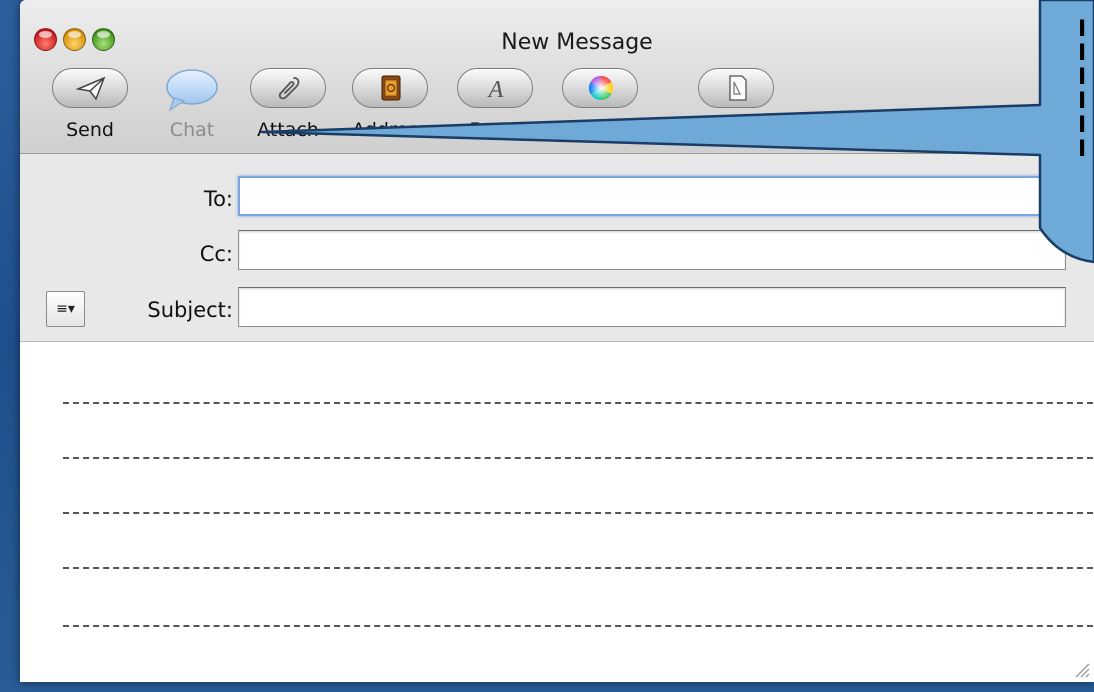  I want to click on colors-button: Colors, so click(600, 108).